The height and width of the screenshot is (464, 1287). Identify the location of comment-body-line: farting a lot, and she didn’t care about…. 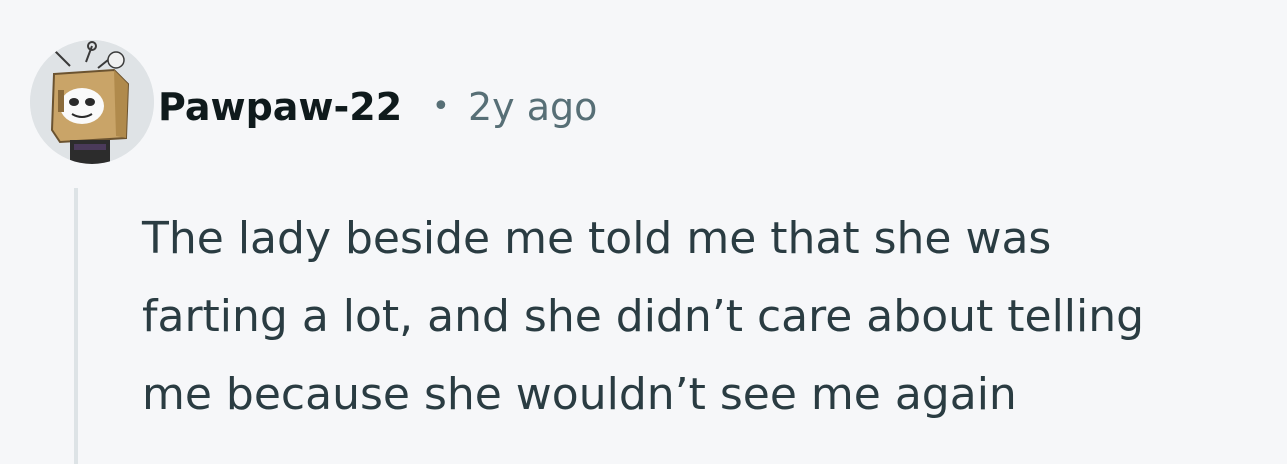
(643, 316).